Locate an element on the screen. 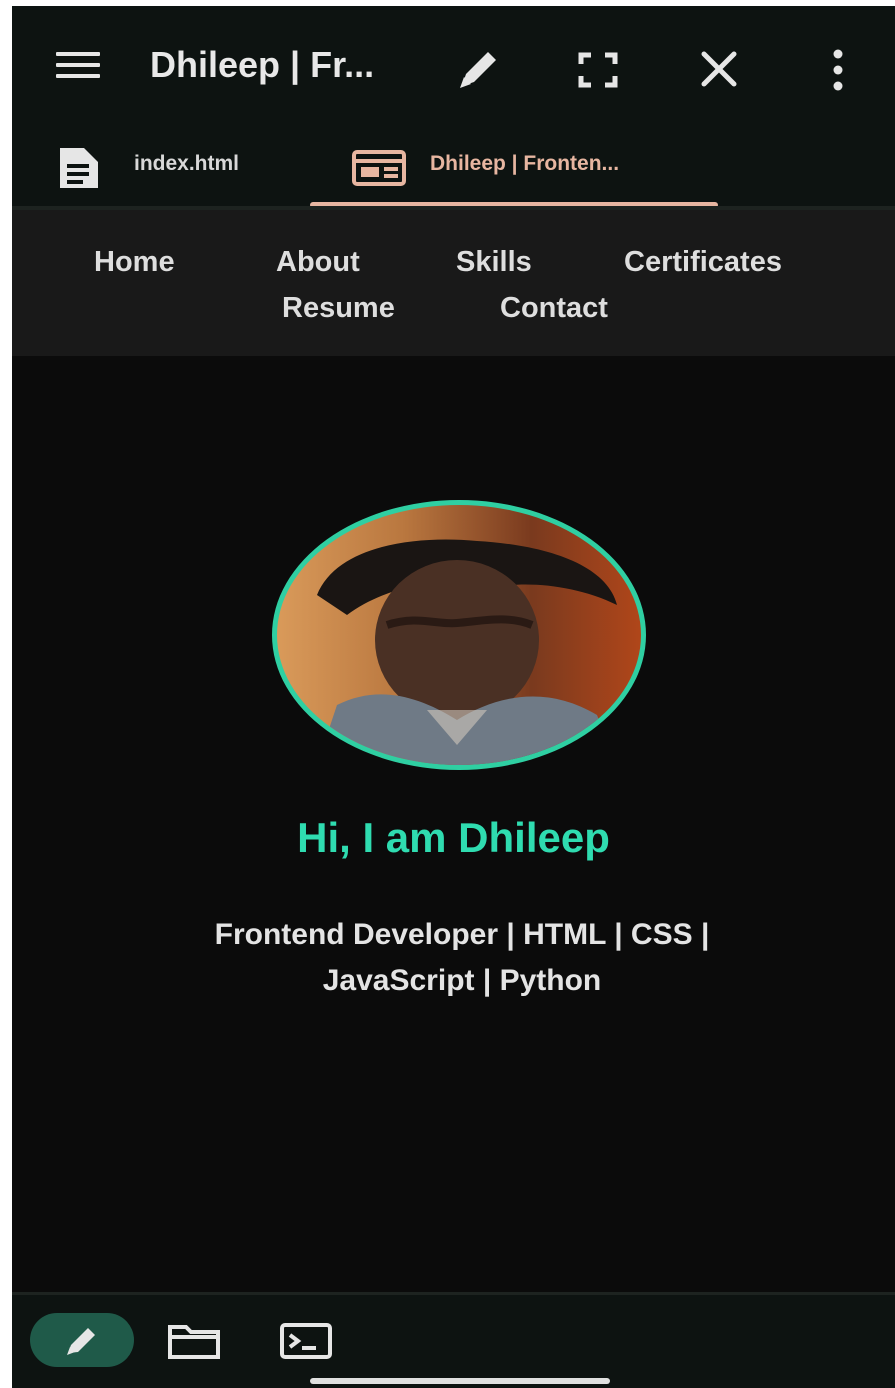 Image resolution: width=895 pixels, height=1388 pixels. tab-index-html: index.html is located at coordinates (172, 170).